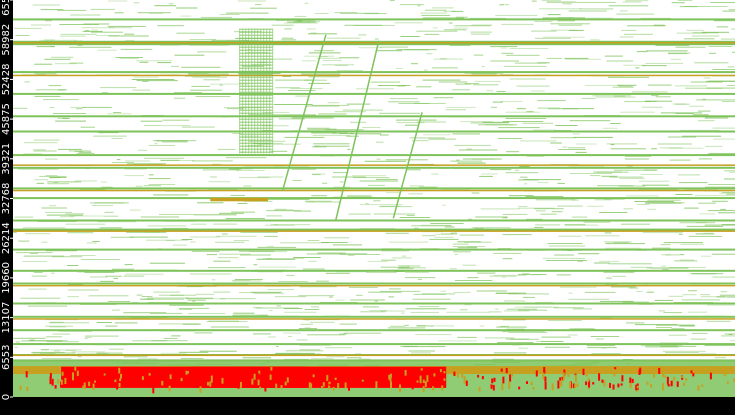  I want to click on y-tick-label: 39321, so click(6, 159).